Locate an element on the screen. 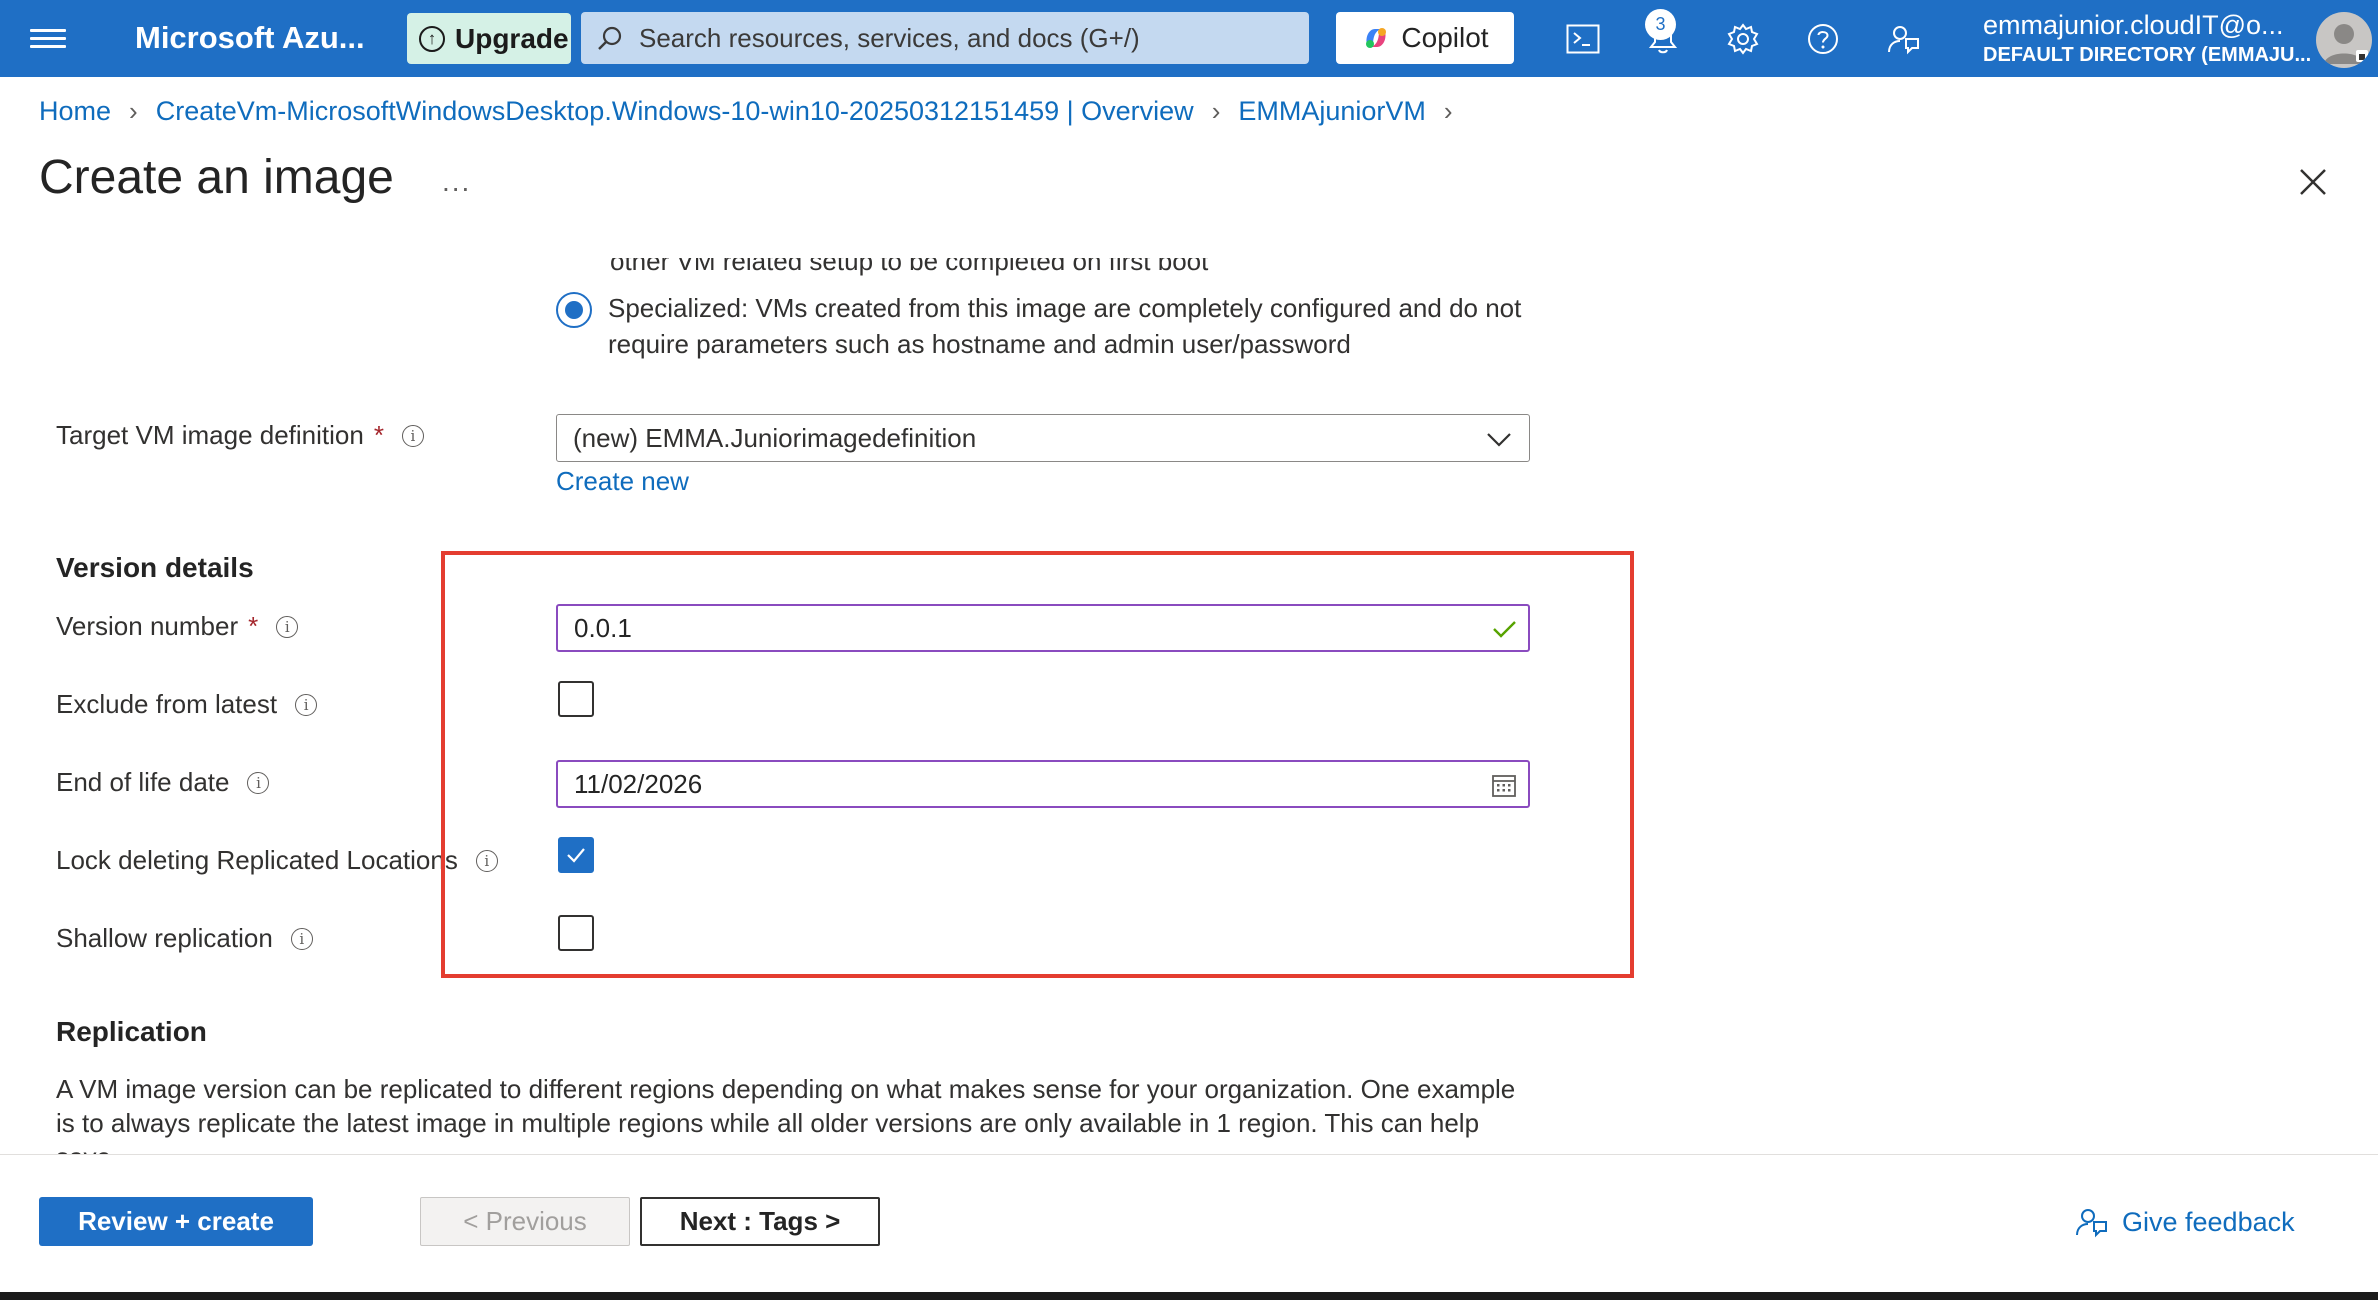 This screenshot has height=1301, width=2378. search-icon is located at coordinates (610, 38).